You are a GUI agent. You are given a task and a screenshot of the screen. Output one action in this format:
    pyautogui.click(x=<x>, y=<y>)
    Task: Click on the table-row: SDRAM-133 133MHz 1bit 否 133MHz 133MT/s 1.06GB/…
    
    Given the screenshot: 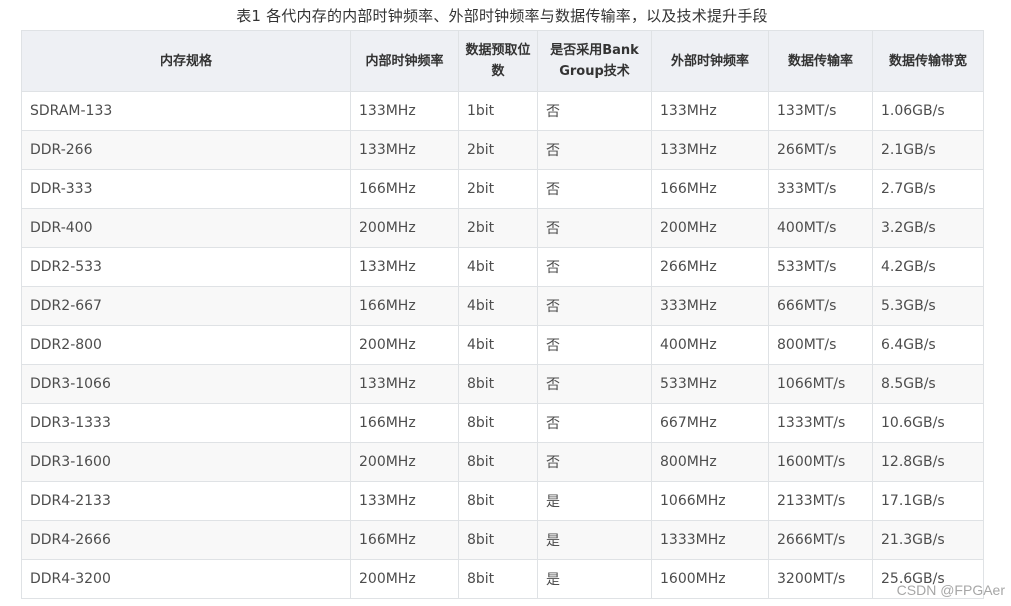 What is the action you would take?
    pyautogui.click(x=502, y=111)
    